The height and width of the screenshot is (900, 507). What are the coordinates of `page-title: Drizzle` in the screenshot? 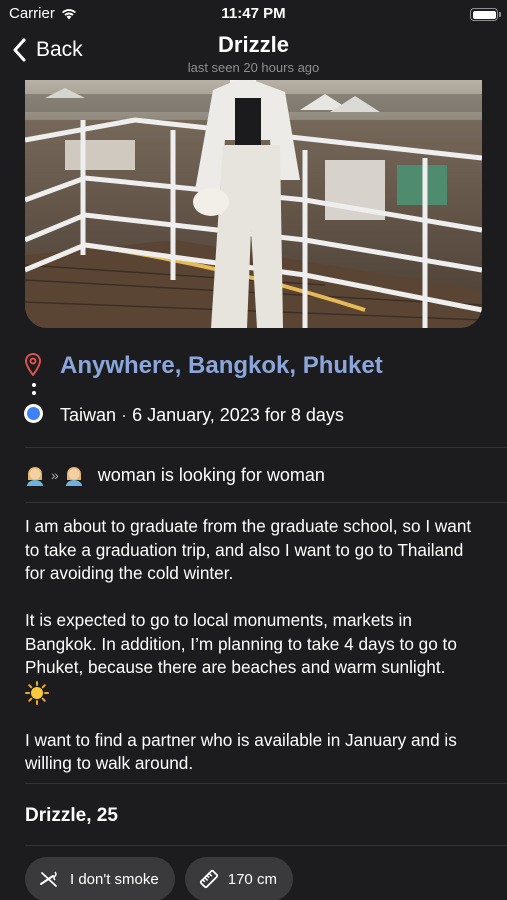 It's located at (253, 44).